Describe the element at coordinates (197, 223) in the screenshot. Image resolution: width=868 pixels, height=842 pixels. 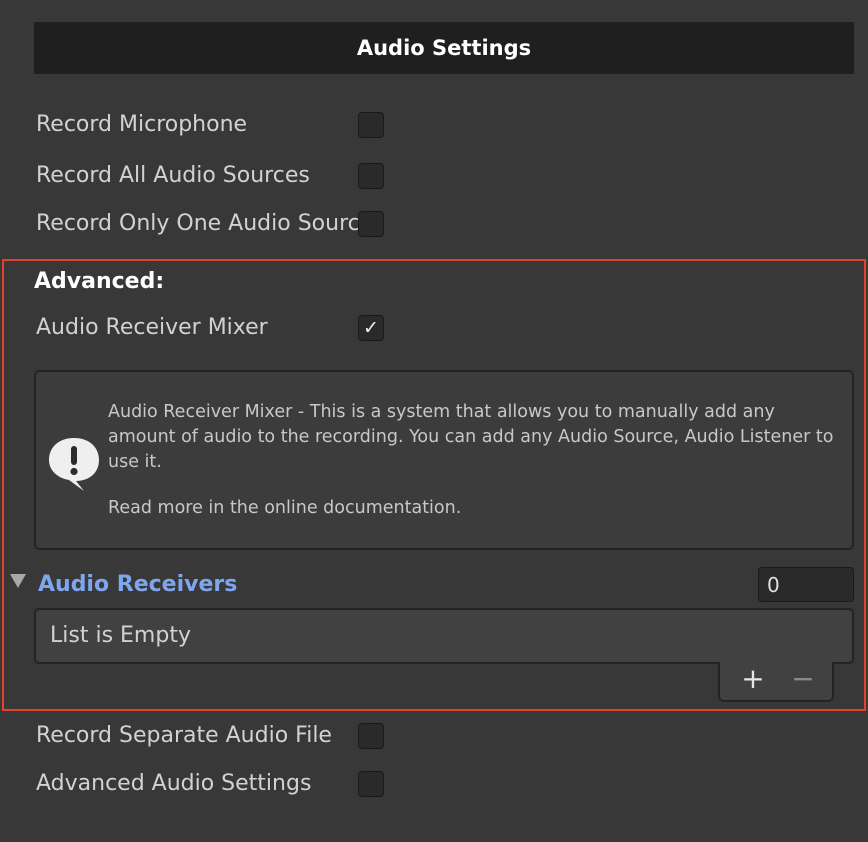
I see `record-only-one-audio-source-label: Record Only One Audio Source` at that location.